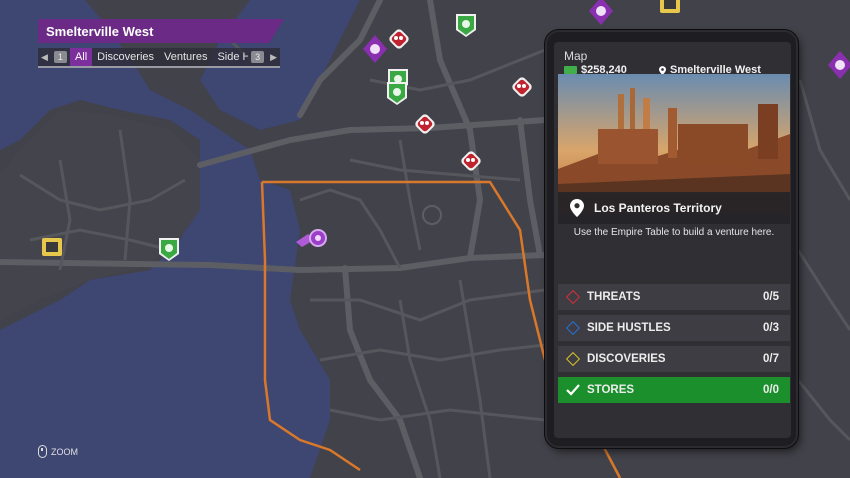 This screenshot has height=478, width=850. Describe the element at coordinates (570, 70) in the screenshot. I see `cash-icon` at that location.